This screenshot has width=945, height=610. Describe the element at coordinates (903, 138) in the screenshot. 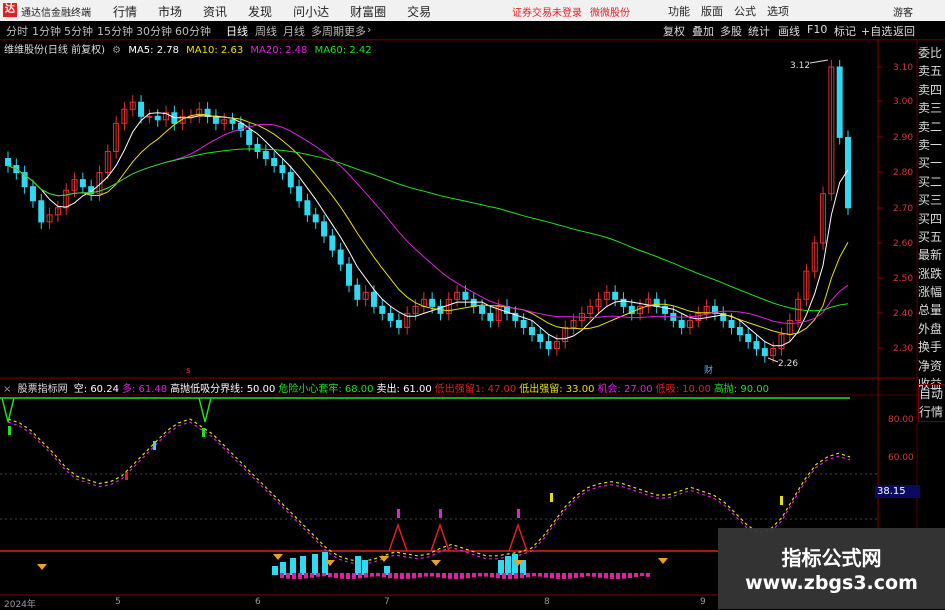

I see `price-tick: 2.90` at that location.